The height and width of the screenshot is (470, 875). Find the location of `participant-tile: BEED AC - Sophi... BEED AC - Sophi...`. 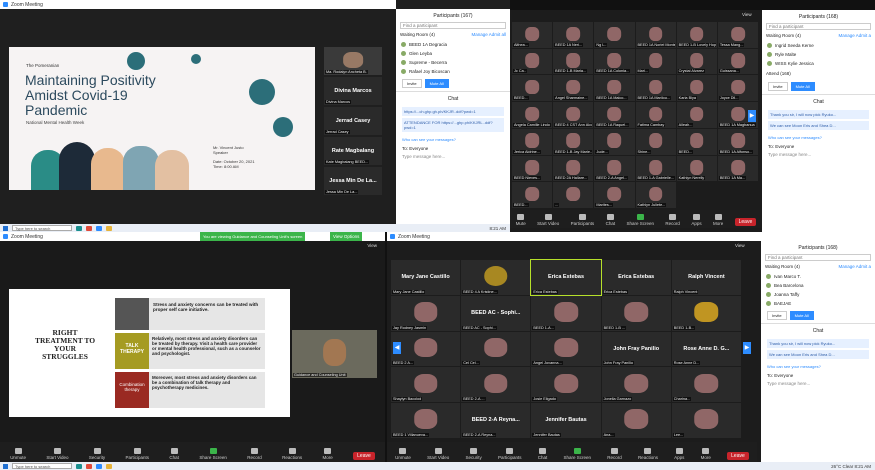

participant-tile: BEED AC - Sophi... BEED AC - Sophi... is located at coordinates (496, 313).